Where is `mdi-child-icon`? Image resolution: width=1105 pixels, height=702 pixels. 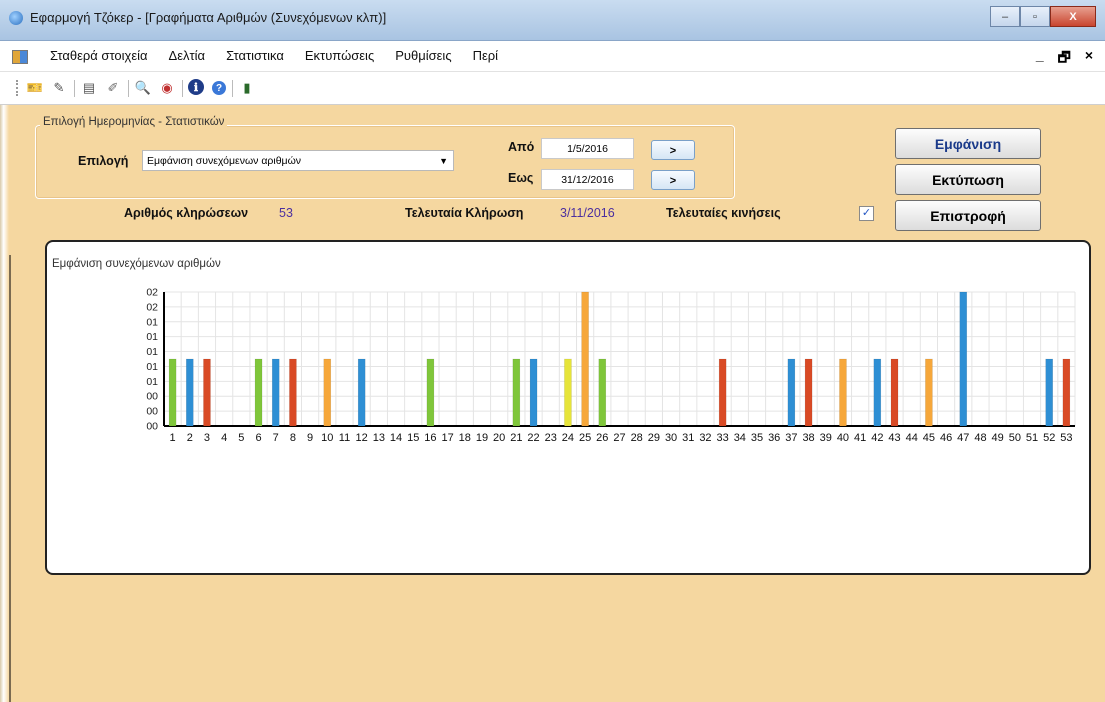 mdi-child-icon is located at coordinates (20, 57).